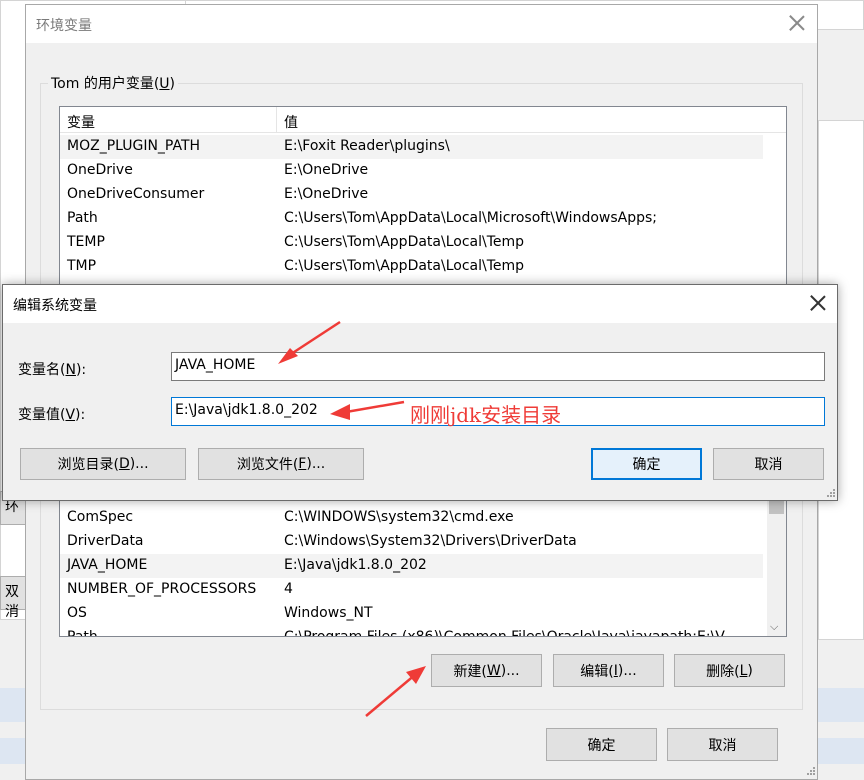  I want to click on user-variable-row: OneDrive E:\OneDrive, so click(411, 171).